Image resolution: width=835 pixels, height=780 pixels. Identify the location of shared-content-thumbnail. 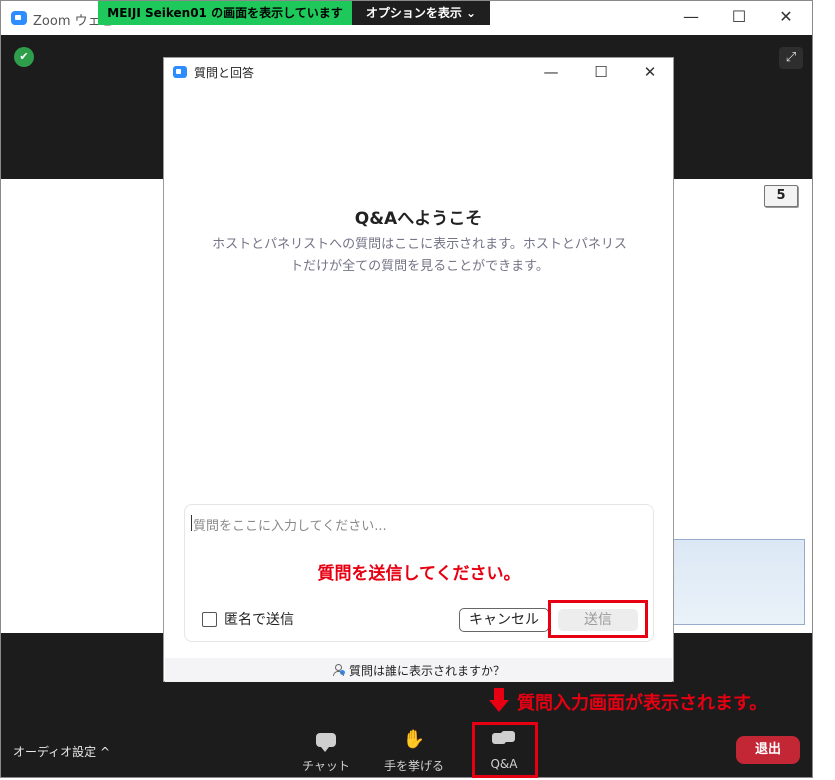
(739, 582).